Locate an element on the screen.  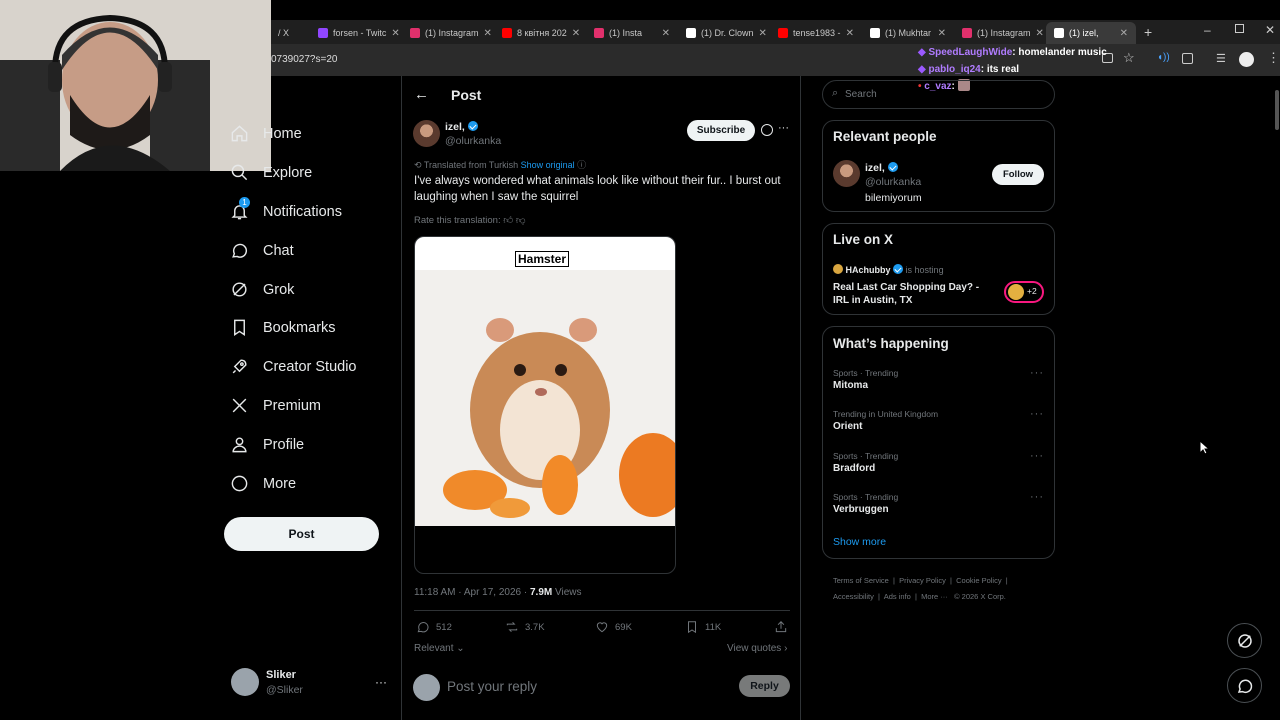
browser-tab: (1) Mukhtar ✕ is located at coordinates (908, 33).